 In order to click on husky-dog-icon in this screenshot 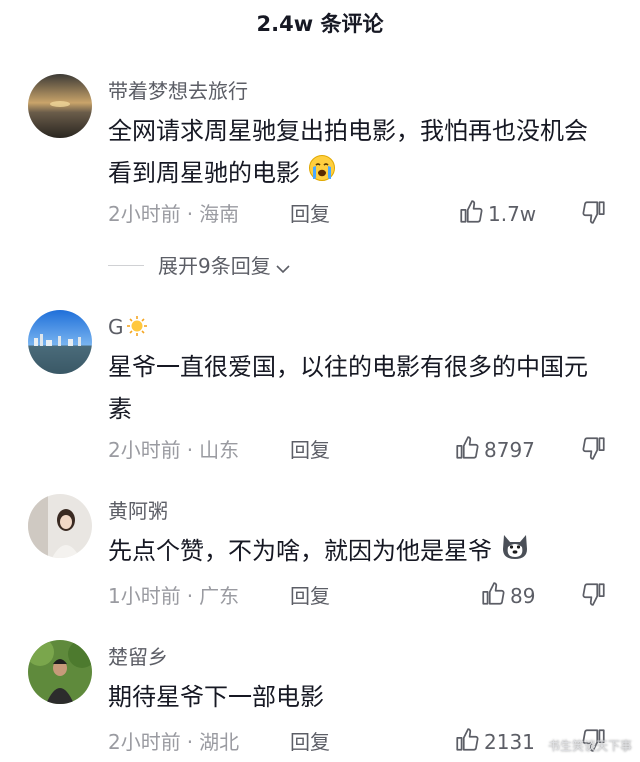, I will do `click(515, 552)`.